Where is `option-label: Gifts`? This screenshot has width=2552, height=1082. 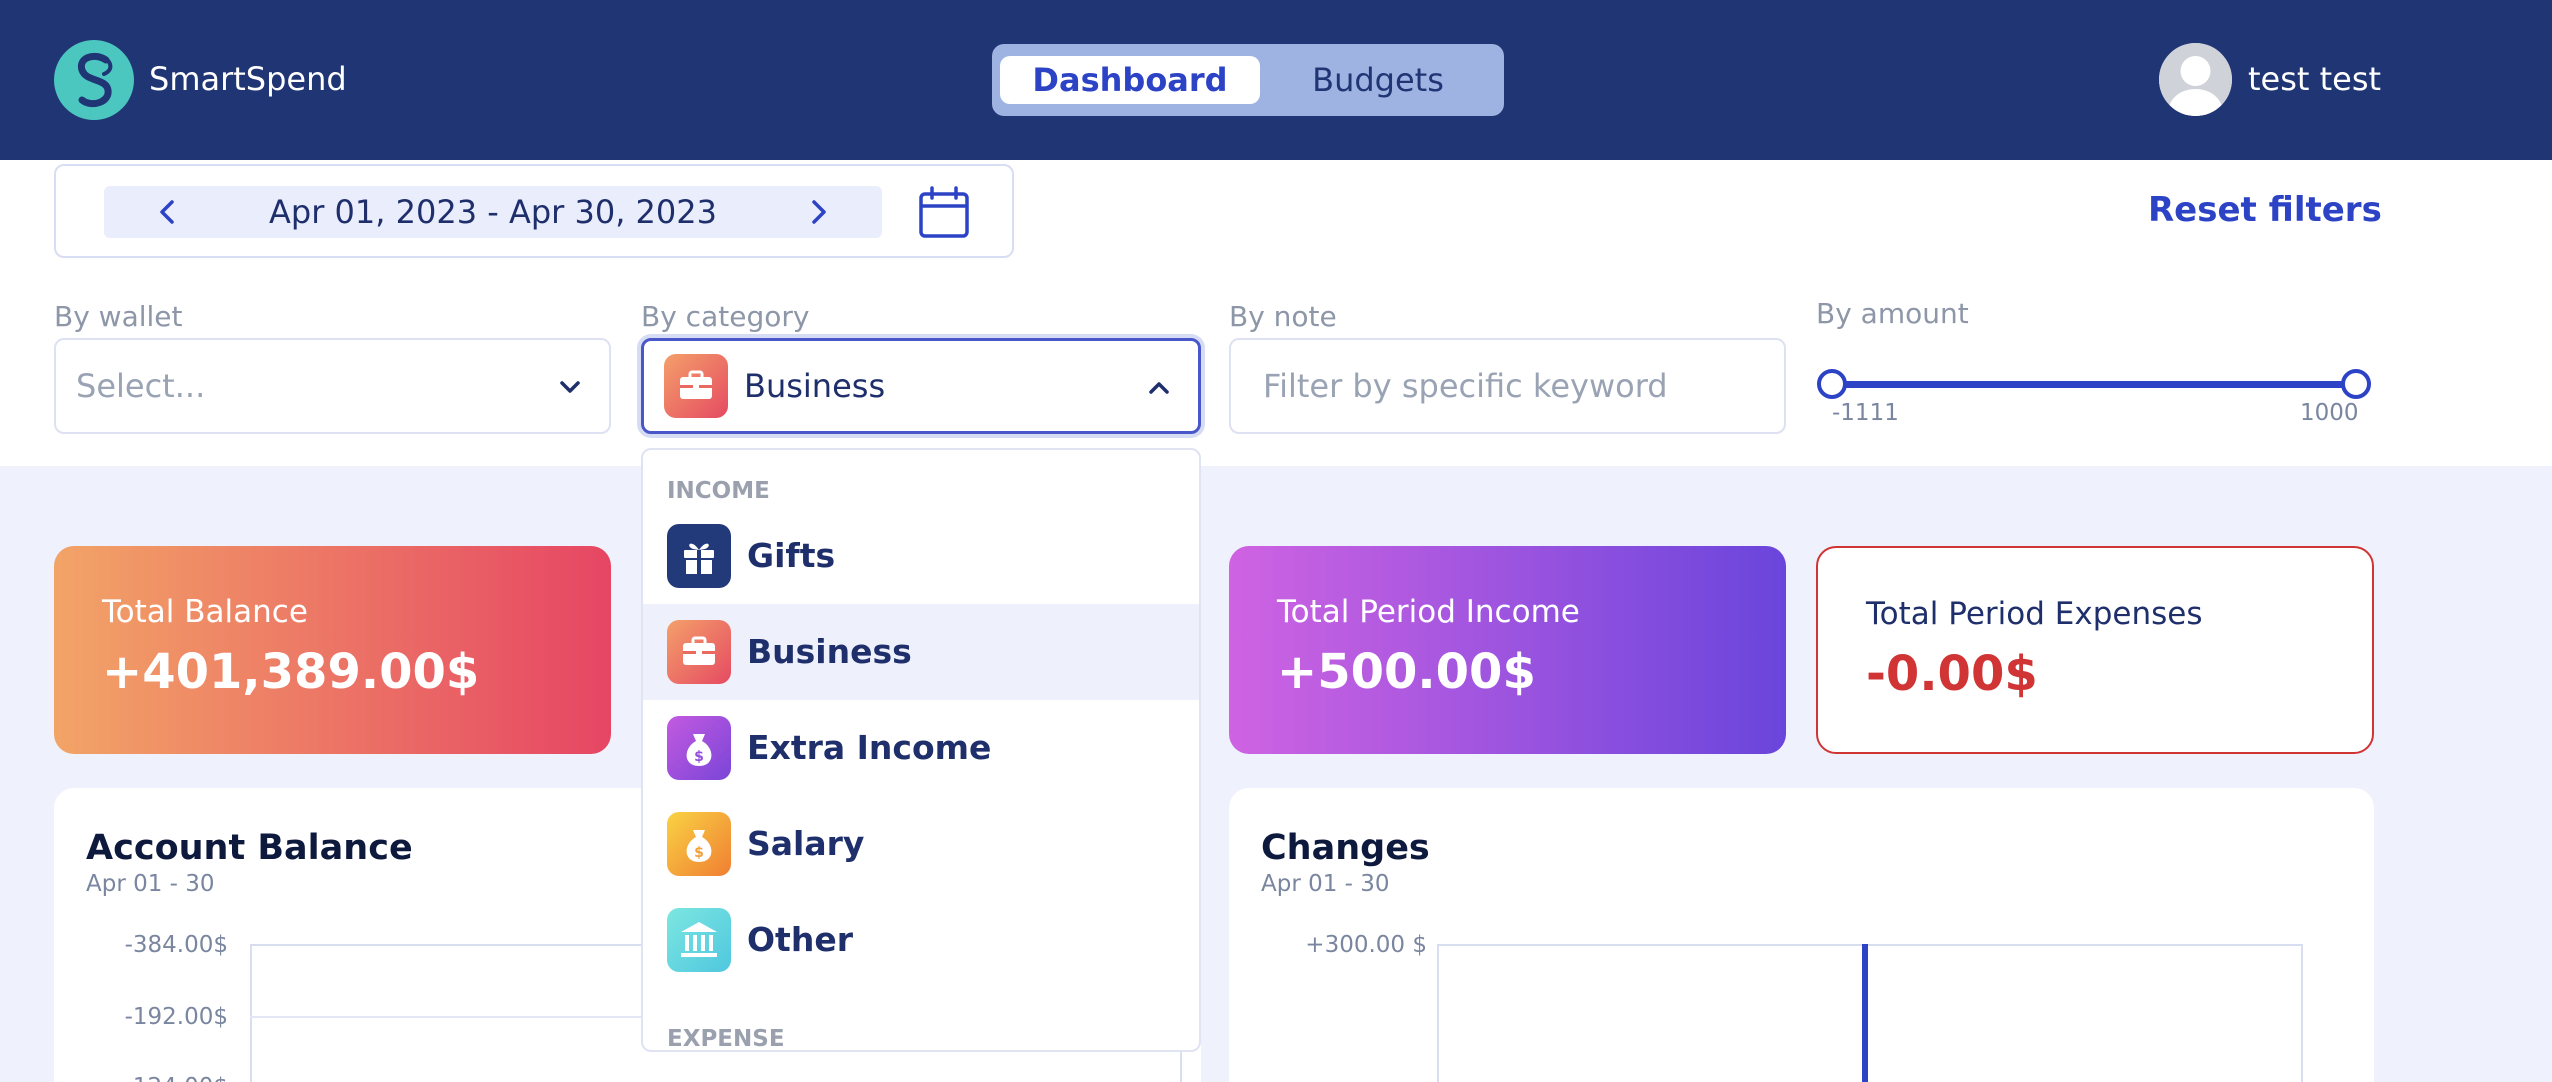 option-label: Gifts is located at coordinates (791, 555).